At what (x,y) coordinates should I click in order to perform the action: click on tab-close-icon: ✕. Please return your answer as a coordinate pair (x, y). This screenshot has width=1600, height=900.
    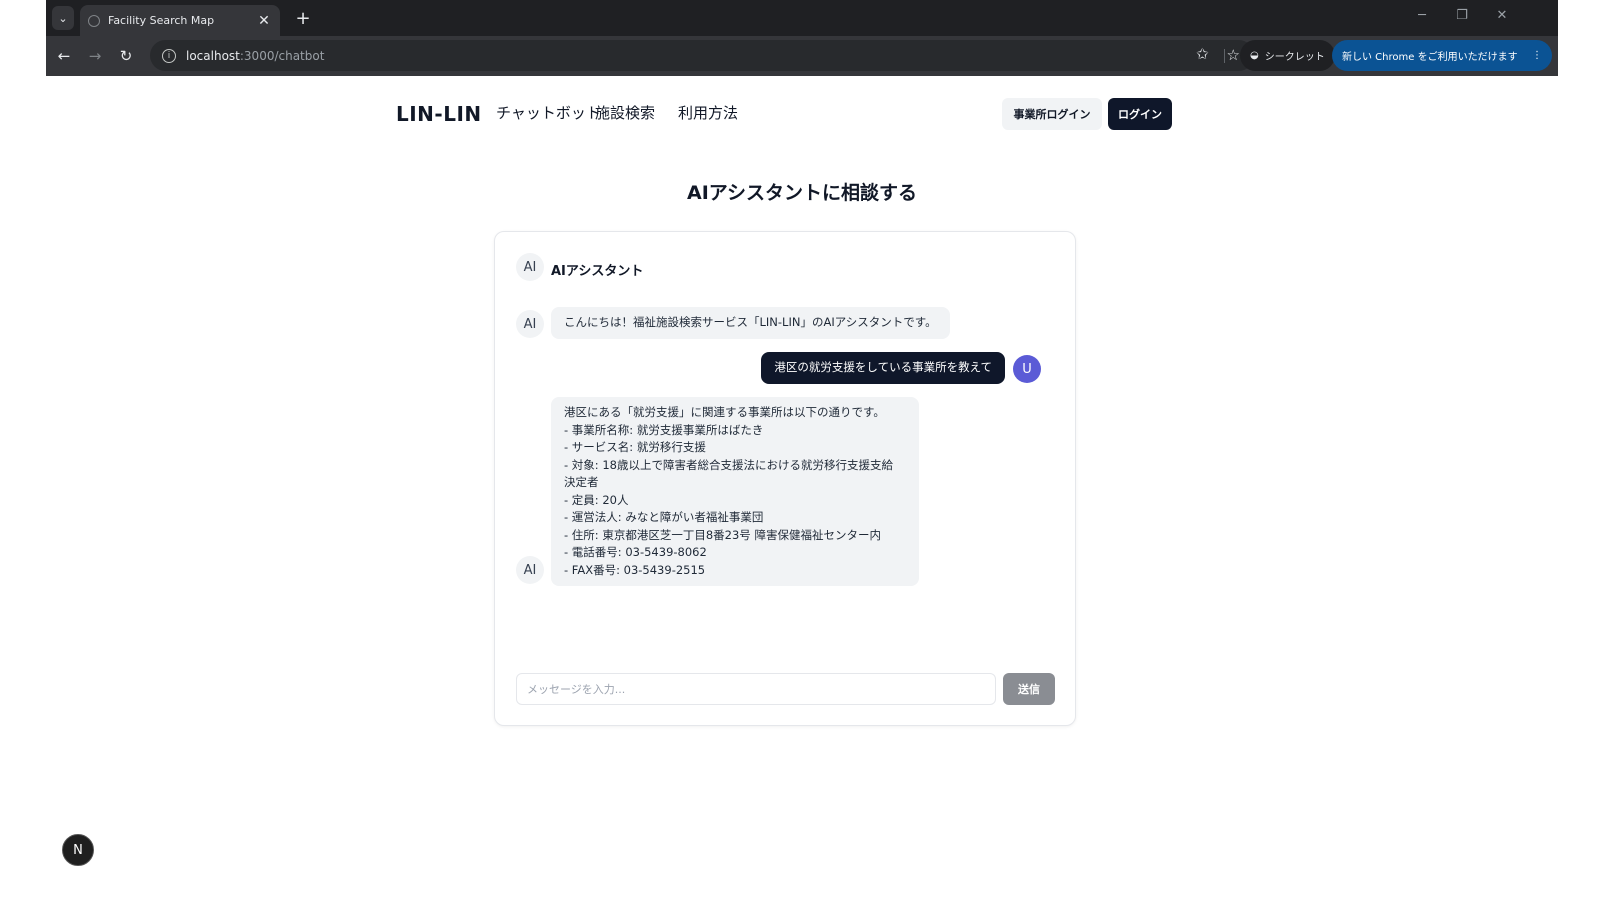
    Looking at the image, I should click on (264, 21).